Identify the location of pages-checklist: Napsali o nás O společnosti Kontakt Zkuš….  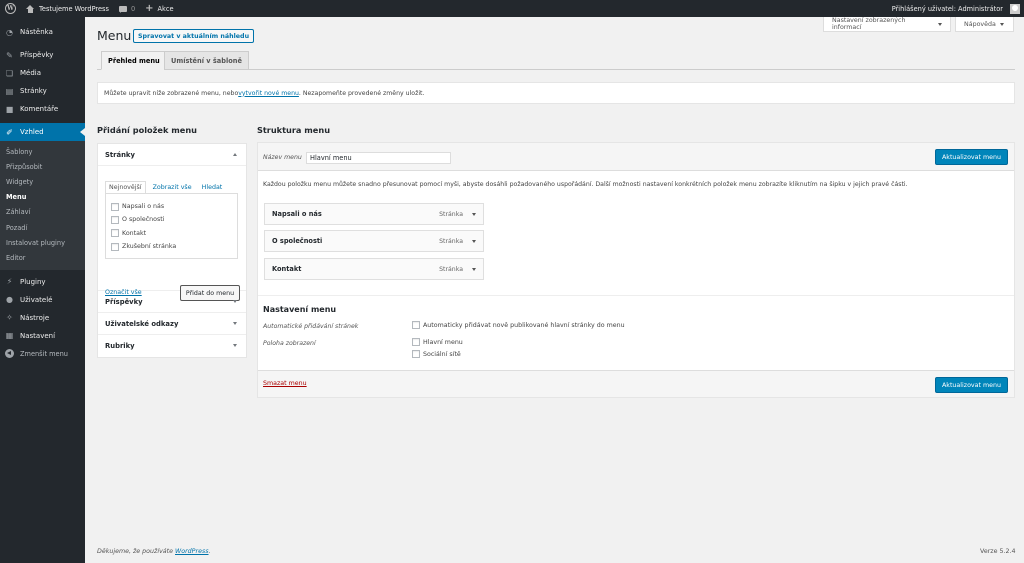
(171, 226).